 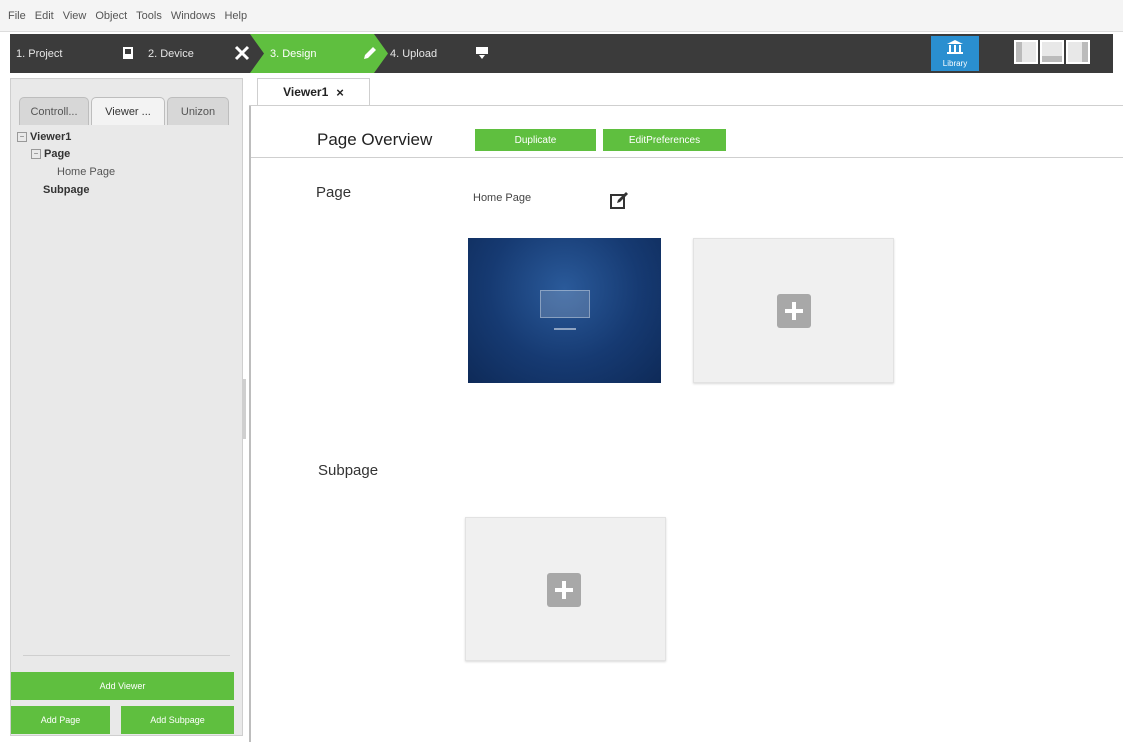 What do you see at coordinates (128, 53) in the screenshot?
I see `device-icon` at bounding box center [128, 53].